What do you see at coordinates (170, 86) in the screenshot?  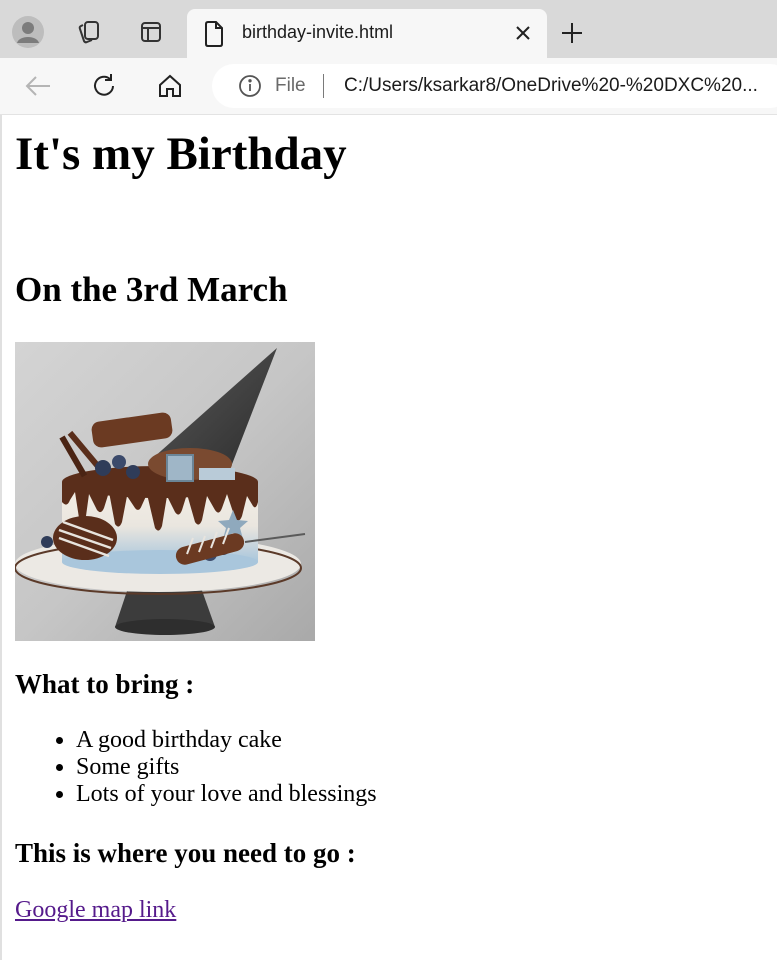 I see `home-button` at bounding box center [170, 86].